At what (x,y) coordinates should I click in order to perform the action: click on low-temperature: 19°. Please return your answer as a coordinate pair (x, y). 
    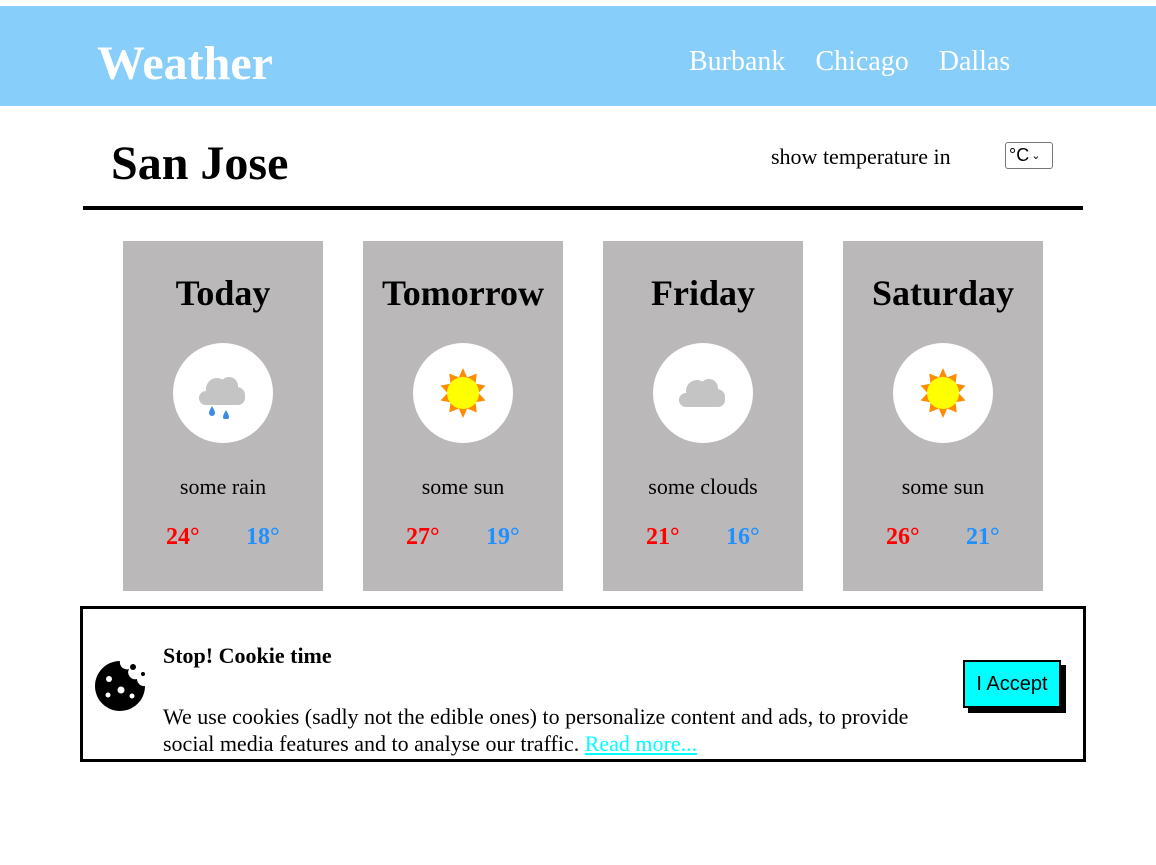
    Looking at the image, I should click on (503, 537).